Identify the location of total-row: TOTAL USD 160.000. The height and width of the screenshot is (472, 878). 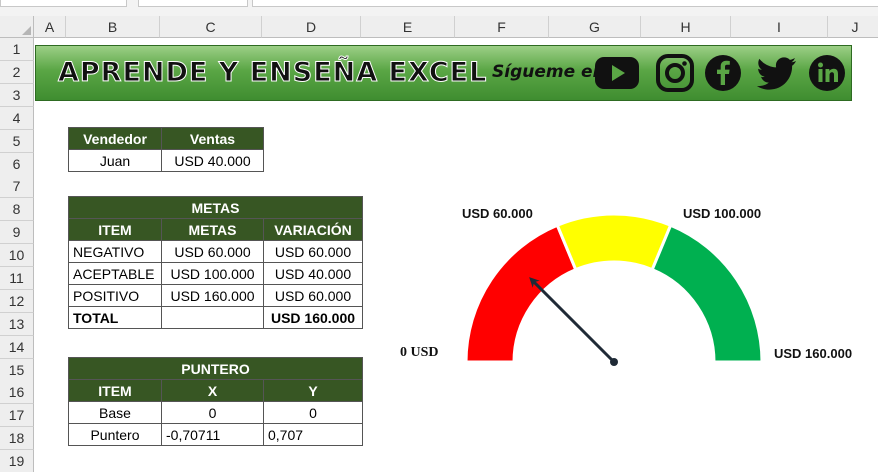
(215, 317).